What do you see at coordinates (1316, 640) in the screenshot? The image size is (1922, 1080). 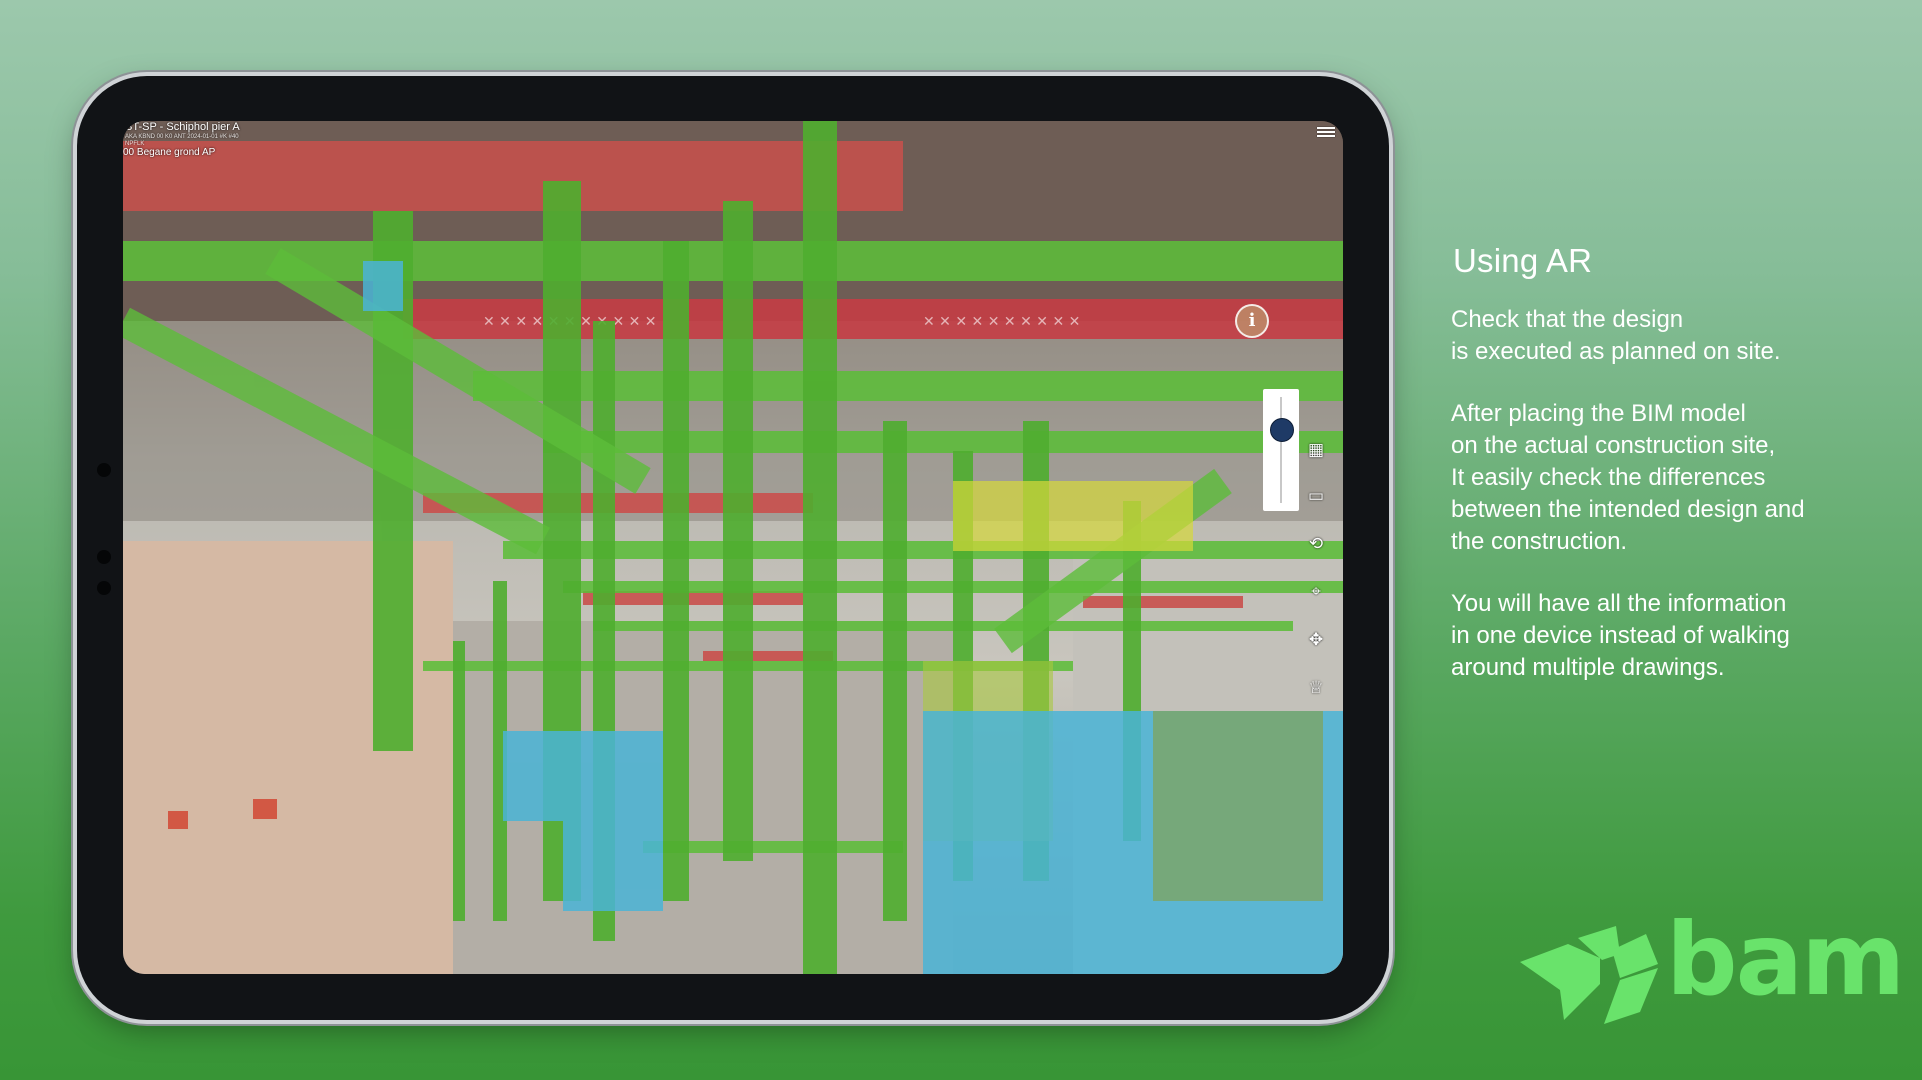 I see `move-icon: ✥` at bounding box center [1316, 640].